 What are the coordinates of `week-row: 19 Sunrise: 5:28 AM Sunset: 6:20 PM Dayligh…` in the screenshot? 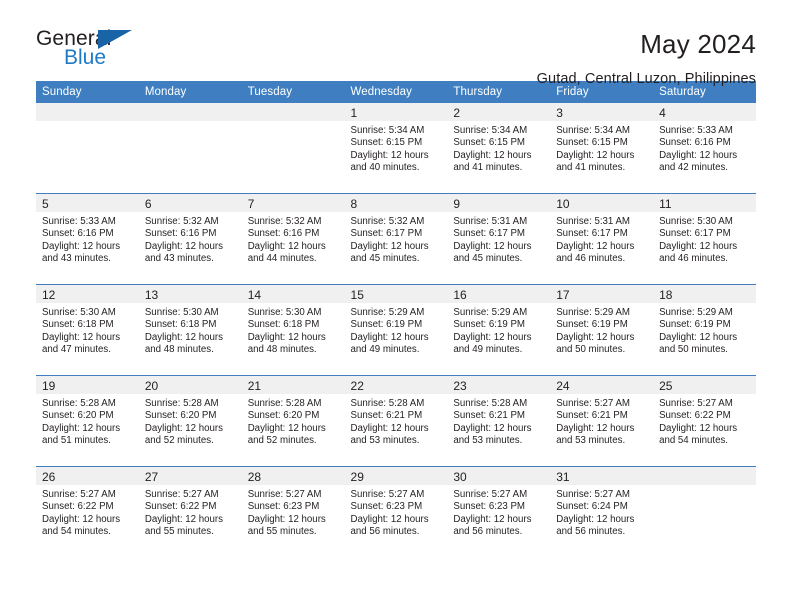 It's located at (396, 421).